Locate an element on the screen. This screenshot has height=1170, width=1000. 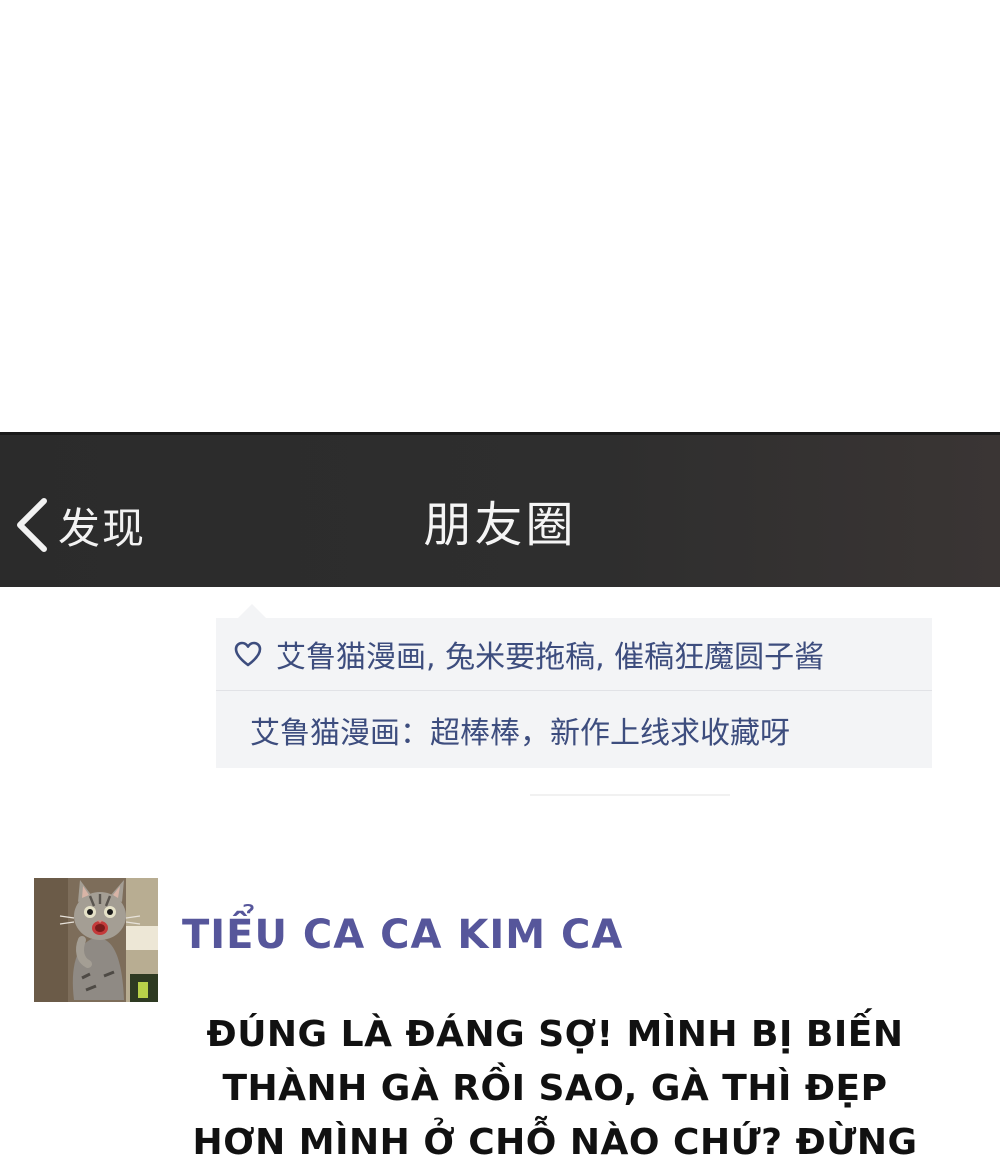
post-username: TIỂU CA CA KIM CA is located at coordinates (402, 935).